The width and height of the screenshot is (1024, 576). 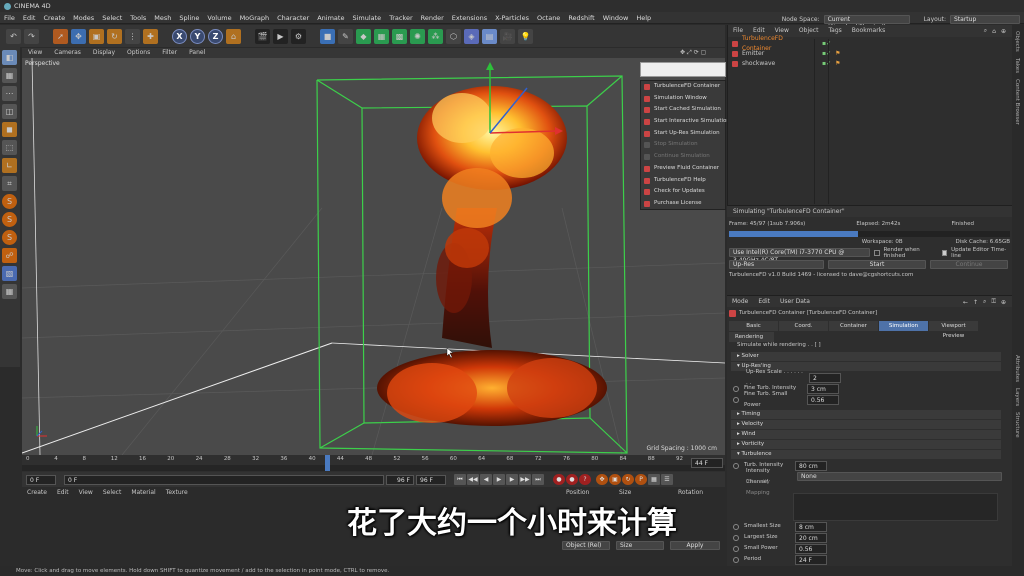 I want to click on menu-create: Create, so click(x=54, y=18).